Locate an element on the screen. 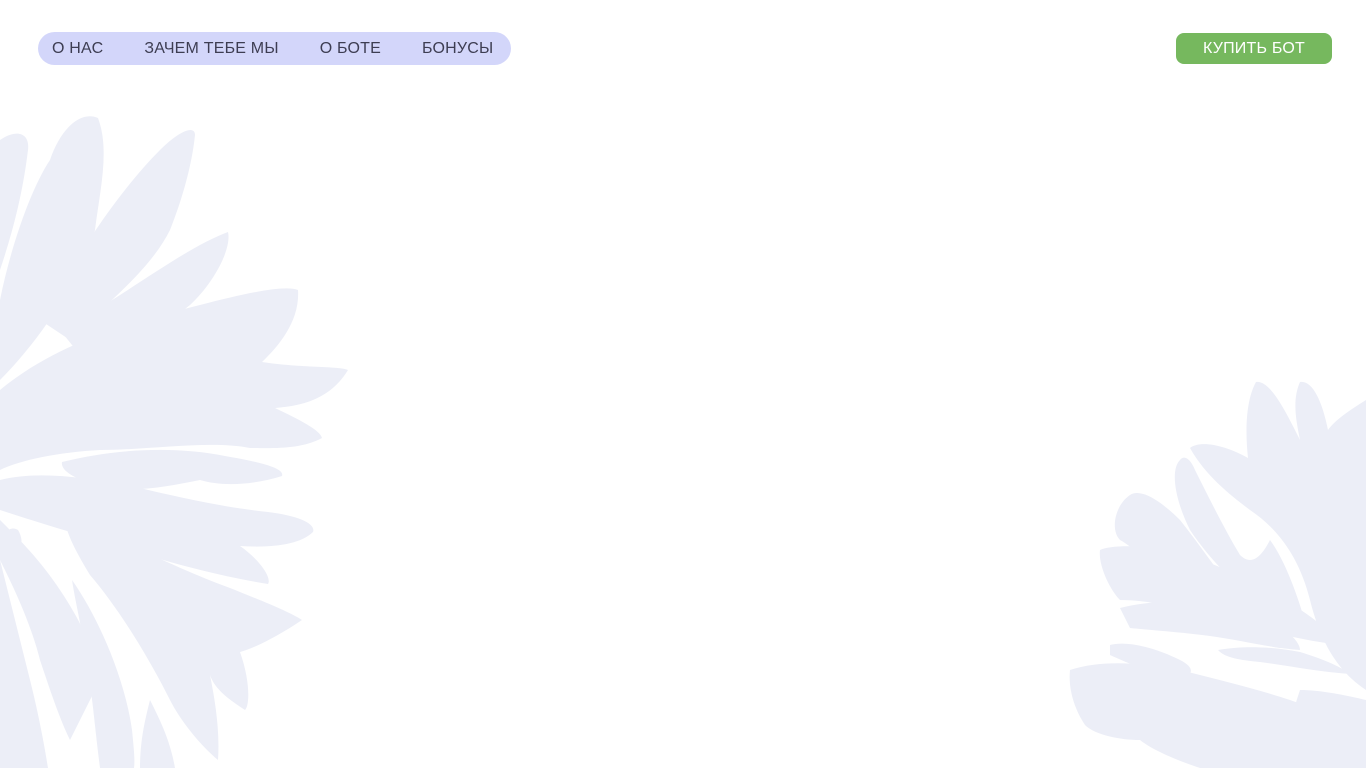 This screenshot has width=1366, height=768. nav-item-bonuses: БОНУСЫ is located at coordinates (457, 49).